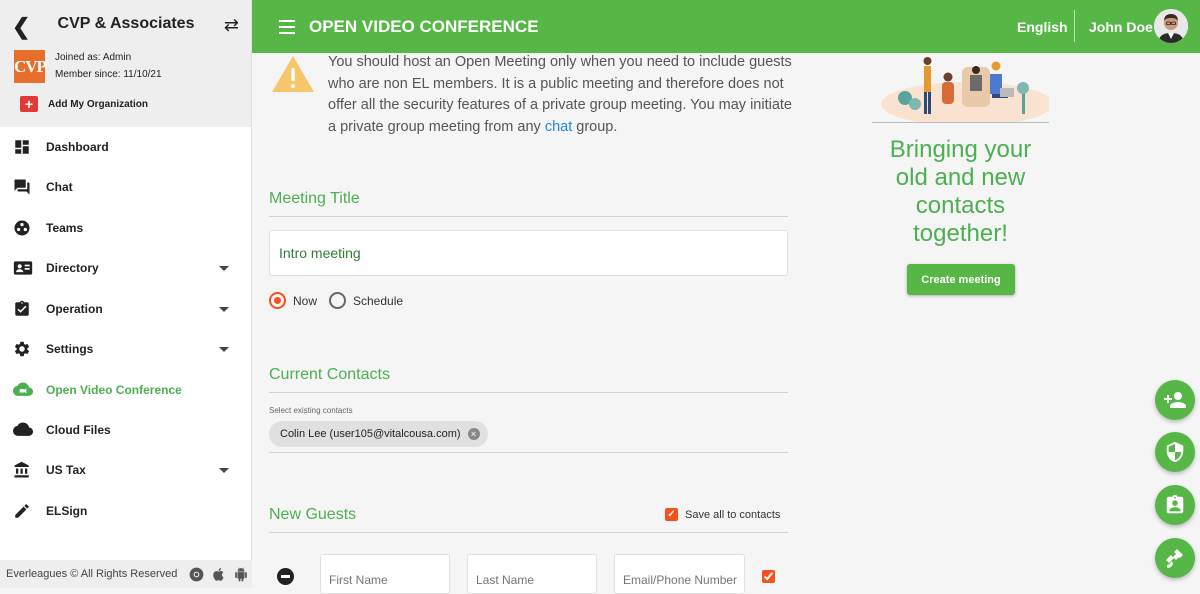 The height and width of the screenshot is (594, 1200). I want to click on sidebar-item-label: ELSign, so click(67, 511).